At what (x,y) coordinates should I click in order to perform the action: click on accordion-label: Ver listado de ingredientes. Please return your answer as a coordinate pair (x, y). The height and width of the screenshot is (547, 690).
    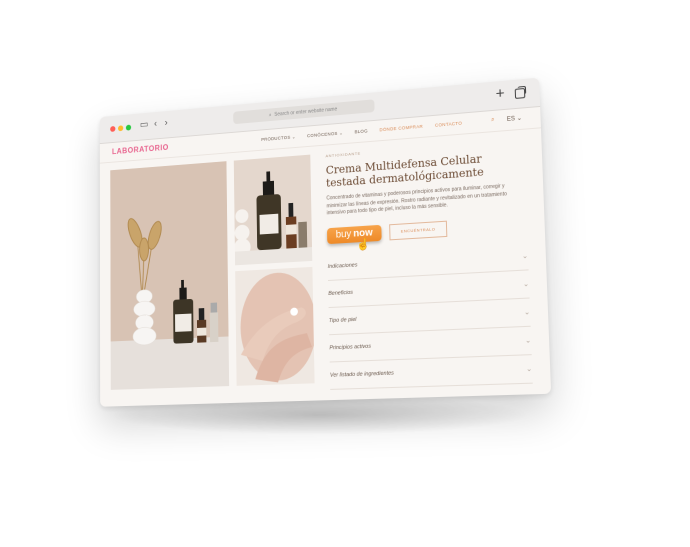
    Looking at the image, I should click on (361, 374).